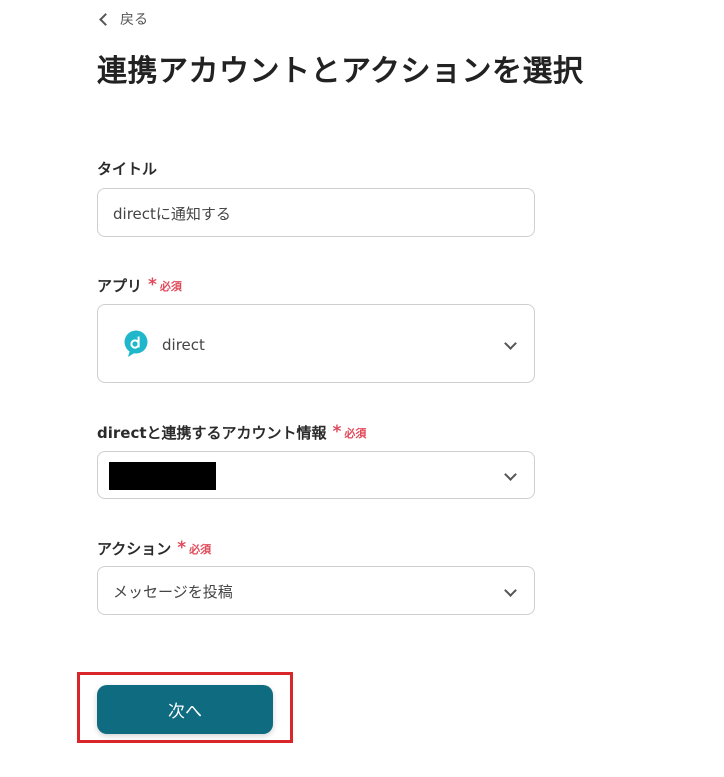 This screenshot has height=777, width=724. I want to click on title-input-value: directに通知する, so click(172, 214).